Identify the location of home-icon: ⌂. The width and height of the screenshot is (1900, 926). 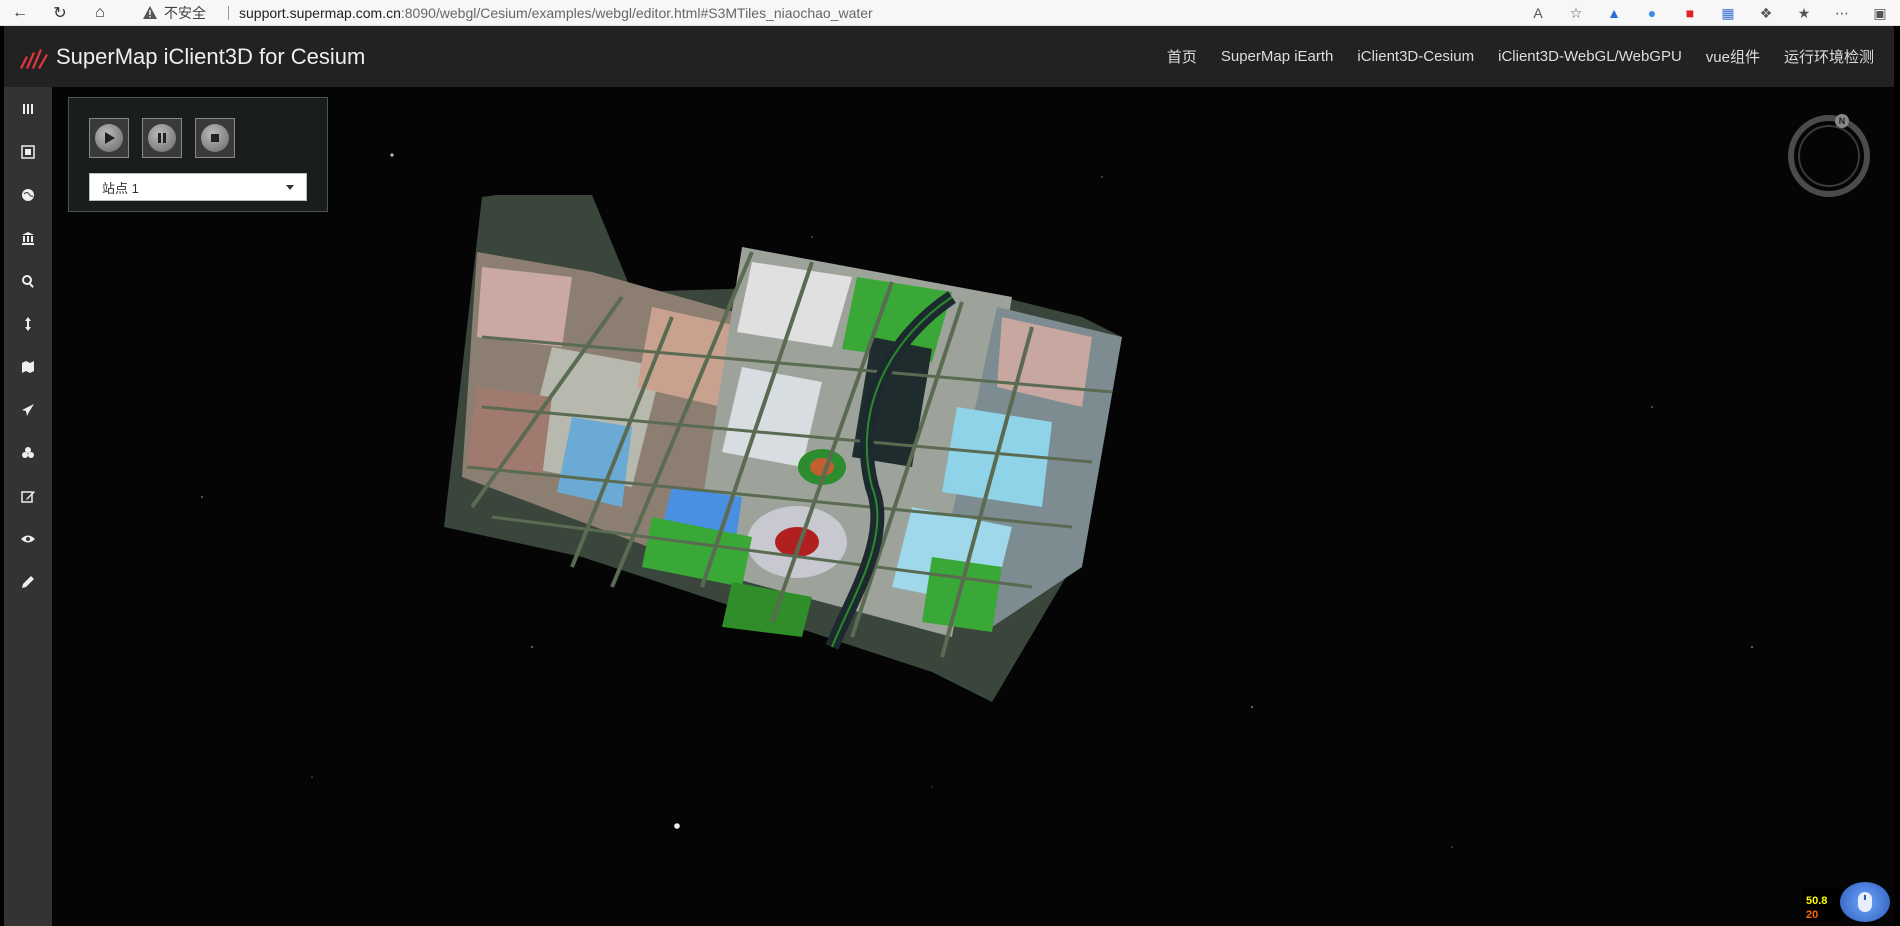
(100, 13).